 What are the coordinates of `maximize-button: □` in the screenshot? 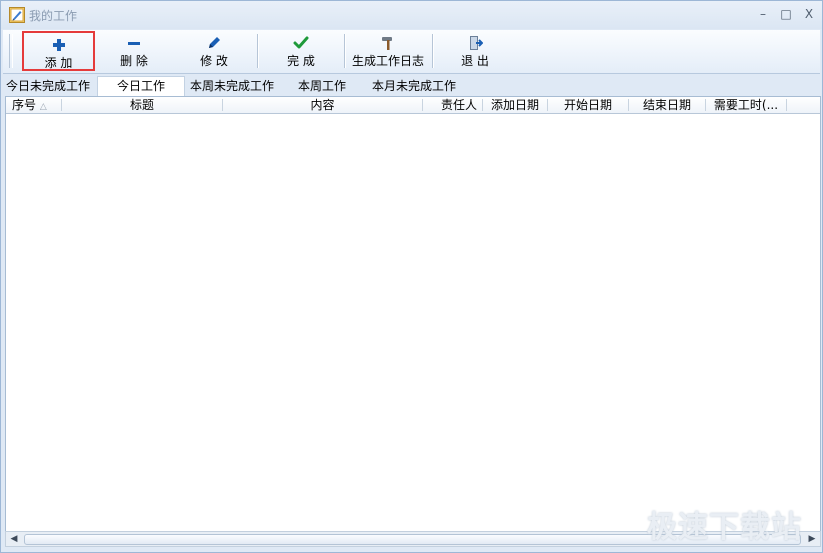 It's located at (786, 14).